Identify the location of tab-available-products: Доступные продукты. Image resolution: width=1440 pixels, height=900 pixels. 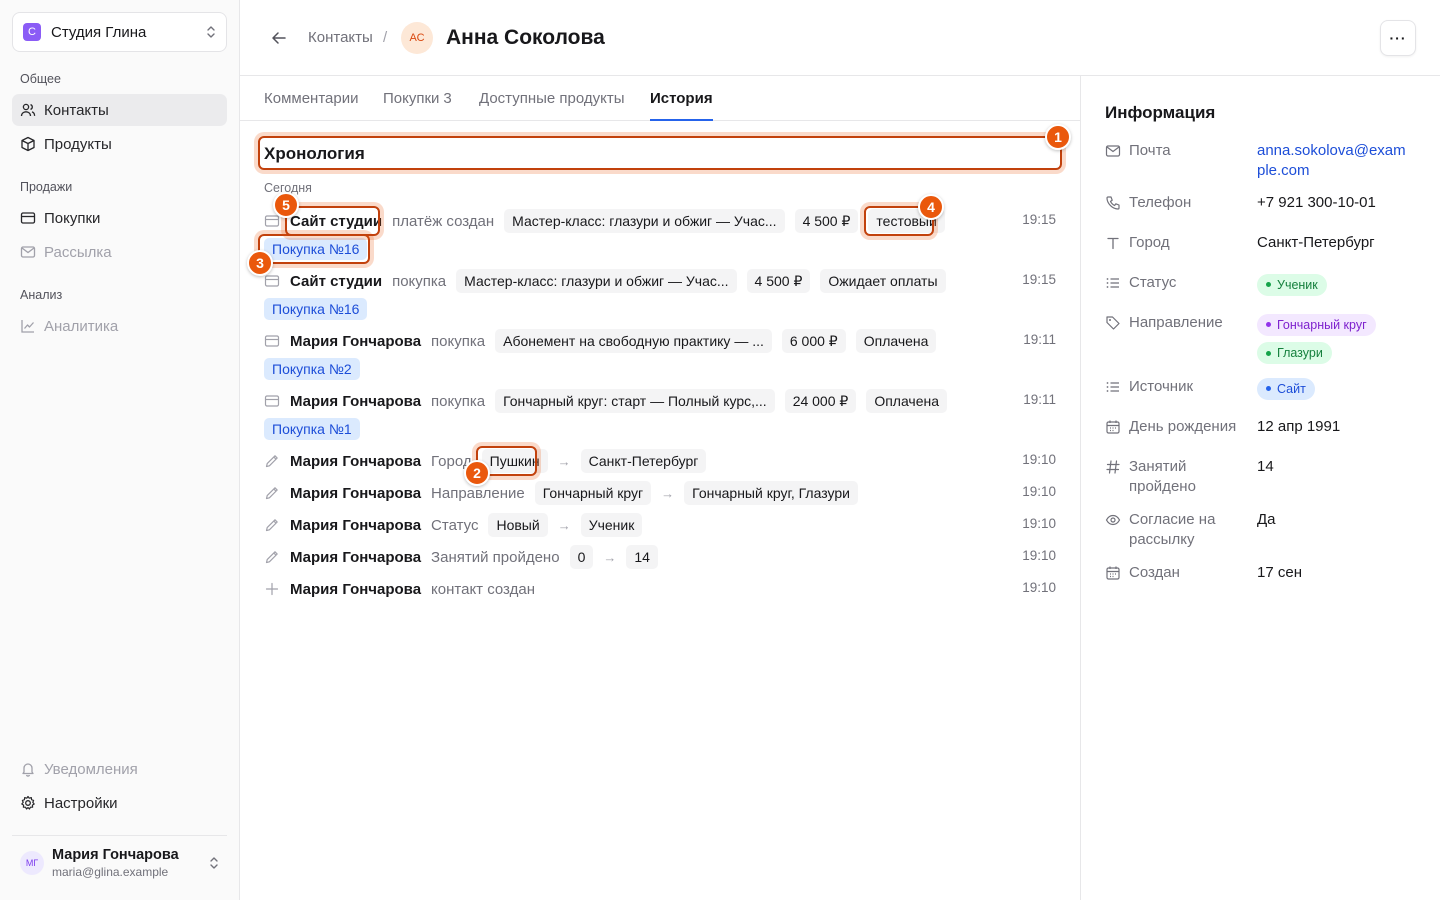
(552, 105).